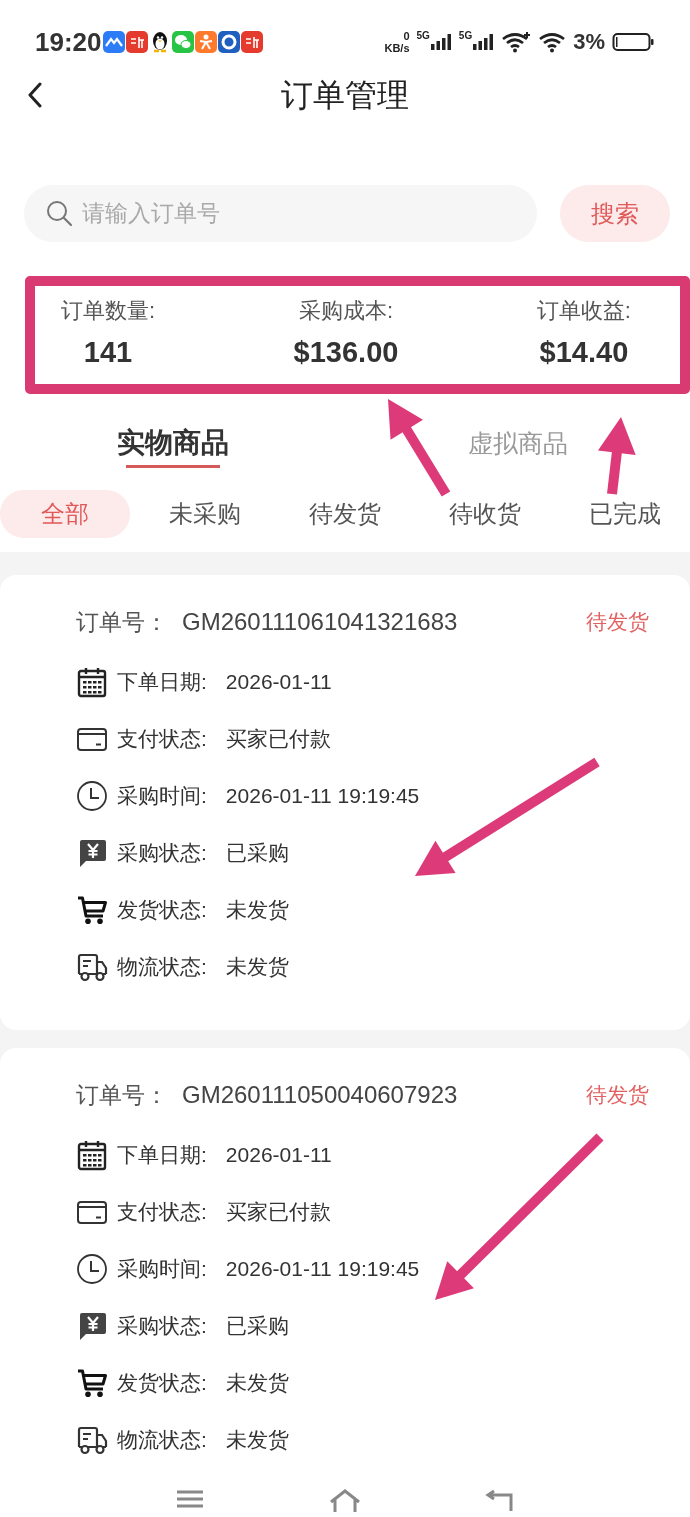  I want to click on page-title: 订单管理, so click(345, 95).